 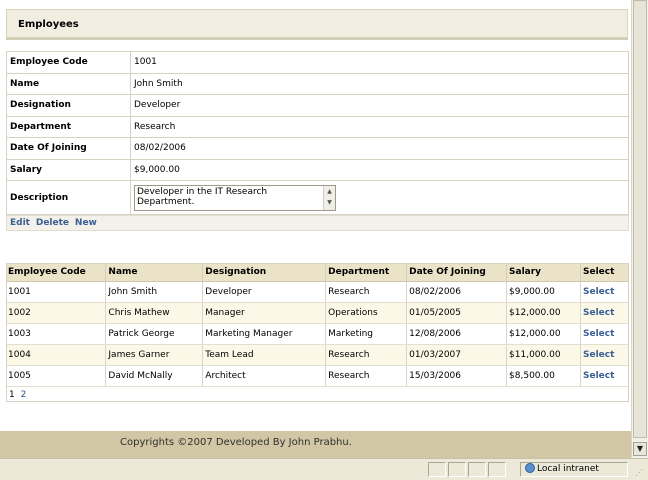 I want to click on pager: 1 2, so click(x=19, y=395).